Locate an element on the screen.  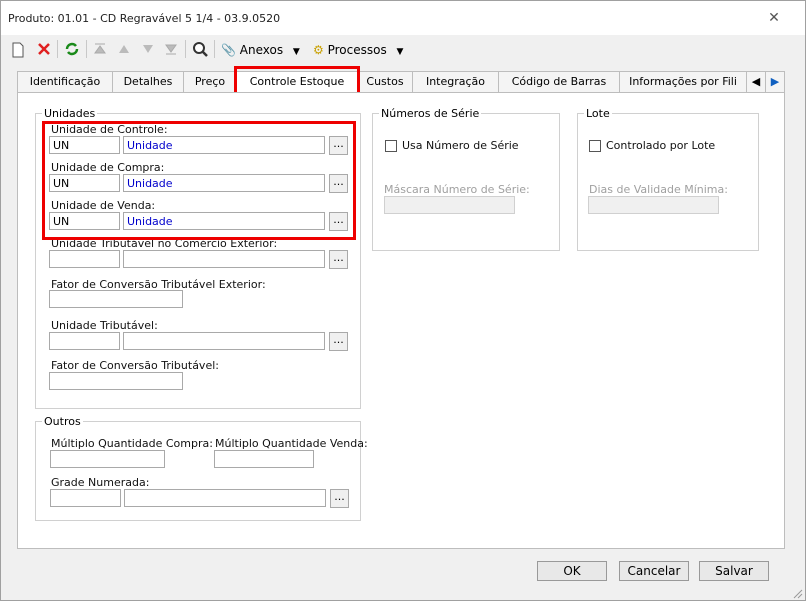
grade-numerada-code-input is located at coordinates (85, 498).